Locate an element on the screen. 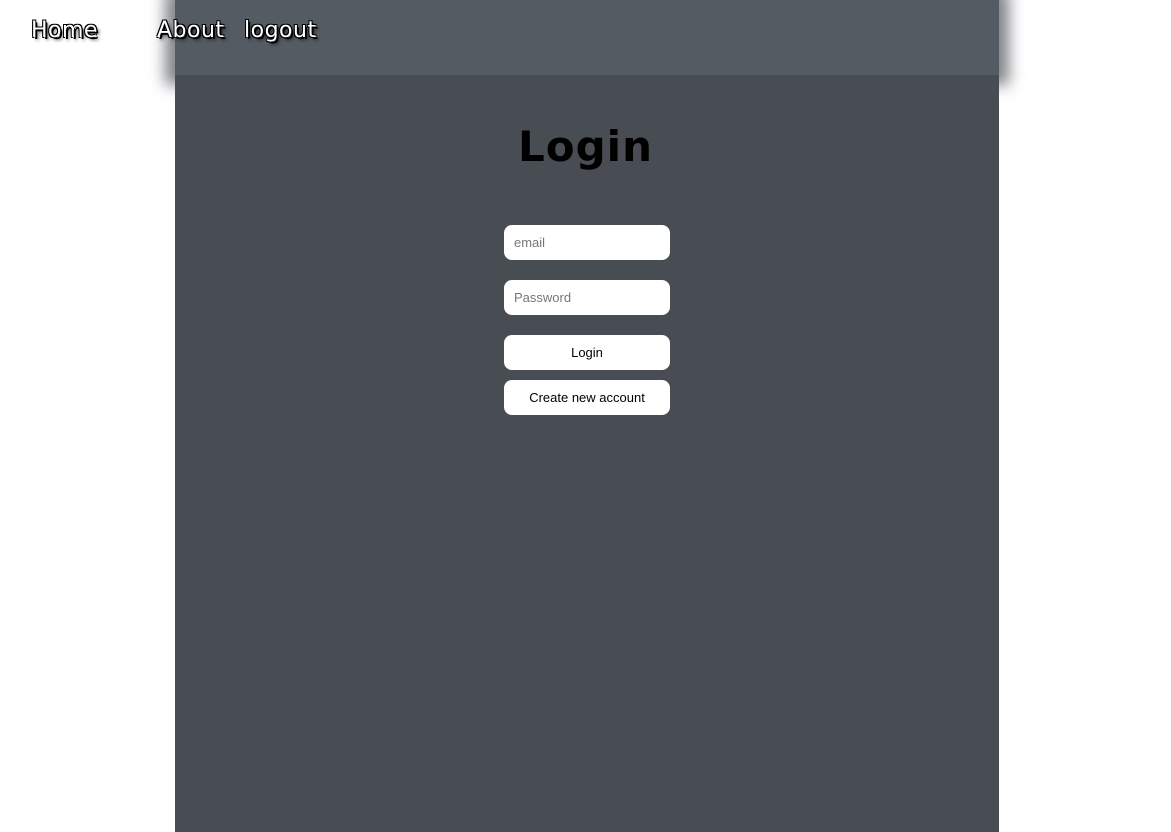 The height and width of the screenshot is (832, 1171). login-form: Login Create new account is located at coordinates (587, 320).